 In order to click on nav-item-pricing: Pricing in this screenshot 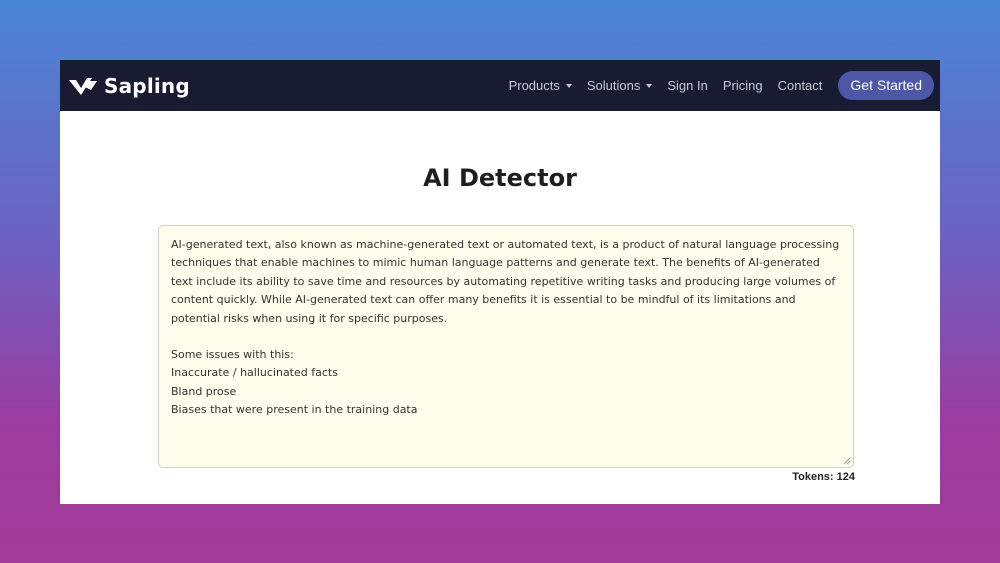, I will do `click(743, 85)`.